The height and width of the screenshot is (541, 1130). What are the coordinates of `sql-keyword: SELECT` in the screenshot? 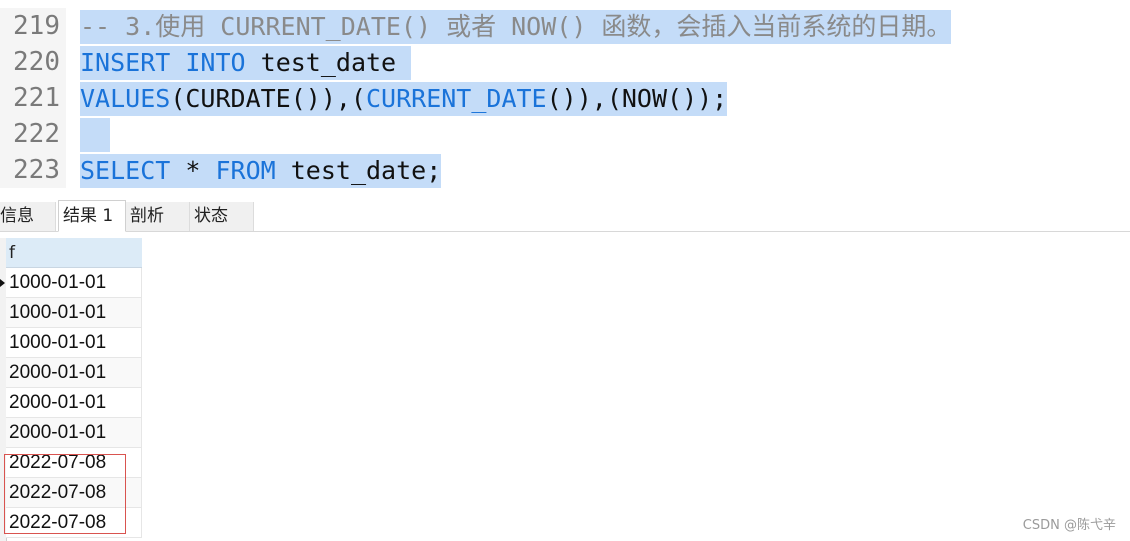 It's located at (125, 170).